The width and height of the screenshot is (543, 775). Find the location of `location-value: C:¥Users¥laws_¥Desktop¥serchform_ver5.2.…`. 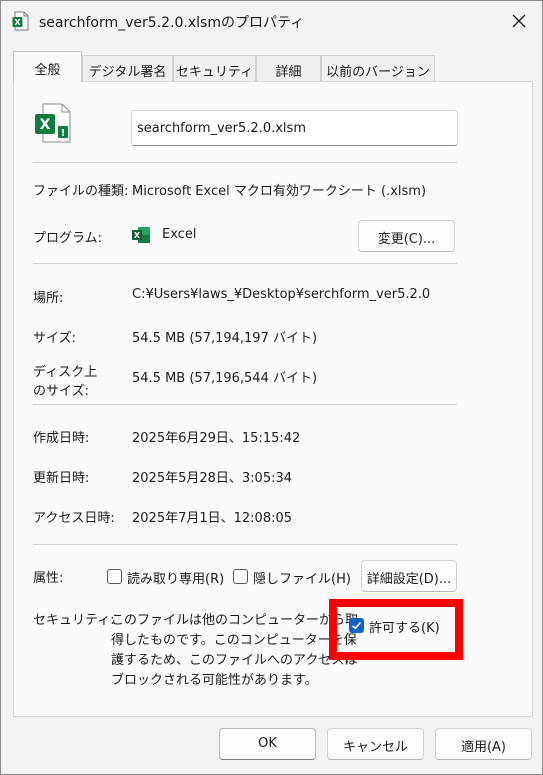

location-value: C:¥Users¥laws_¥Desktop¥serchform_ver5.2.… is located at coordinates (281, 294).